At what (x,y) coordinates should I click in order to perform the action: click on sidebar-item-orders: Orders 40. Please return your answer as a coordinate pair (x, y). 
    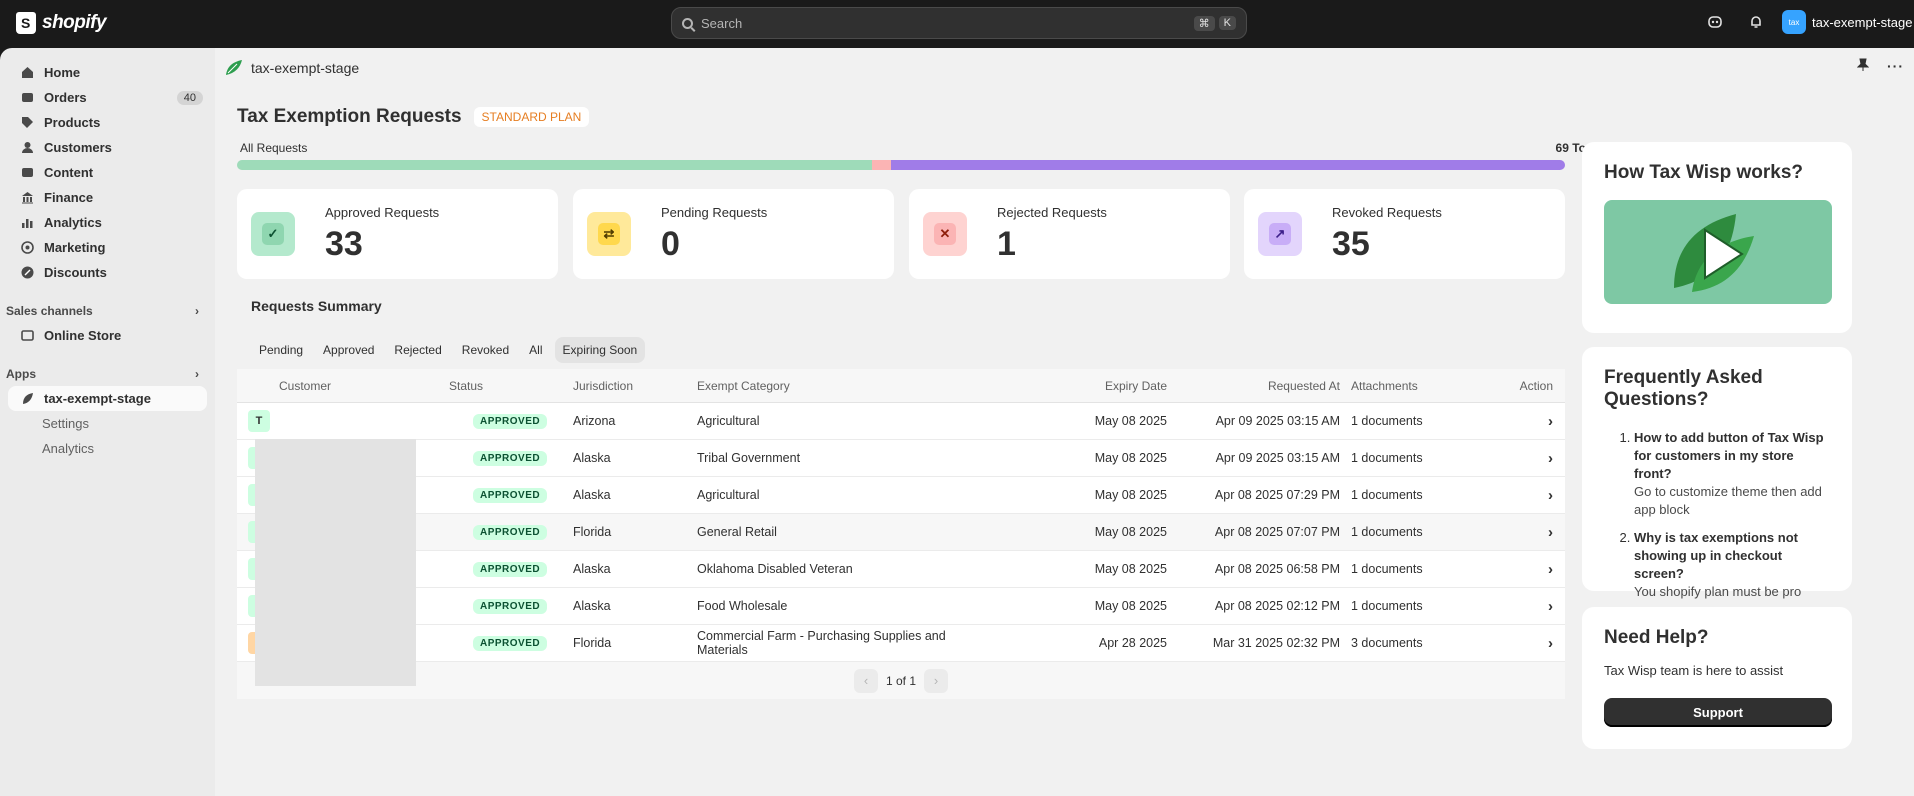
    Looking at the image, I should click on (107, 97).